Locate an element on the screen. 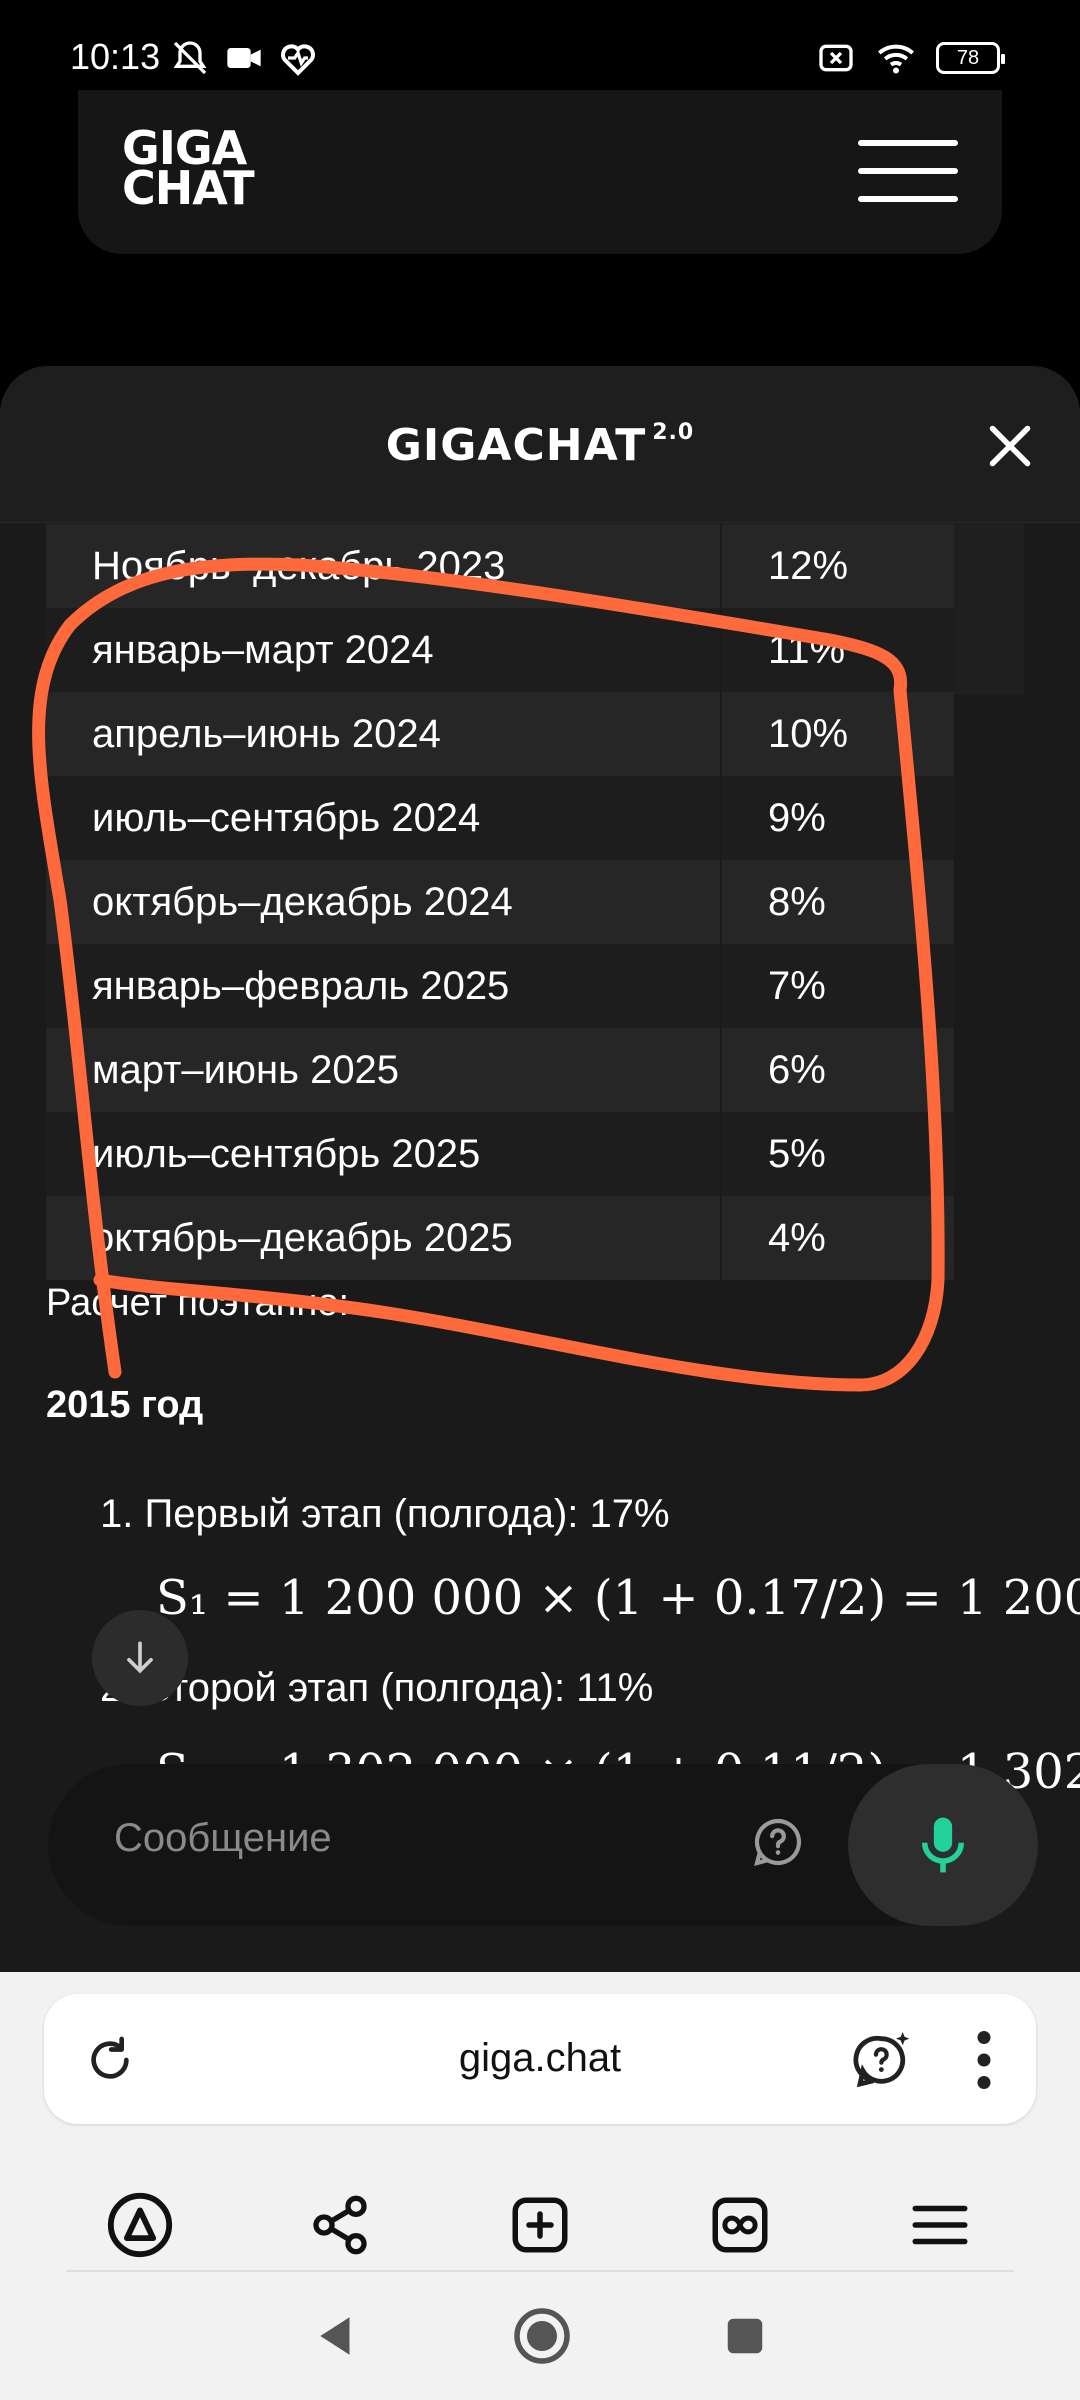 The width and height of the screenshot is (1080, 2400). table-row: июль–сентябрь 2024 9% is located at coordinates (500, 818).